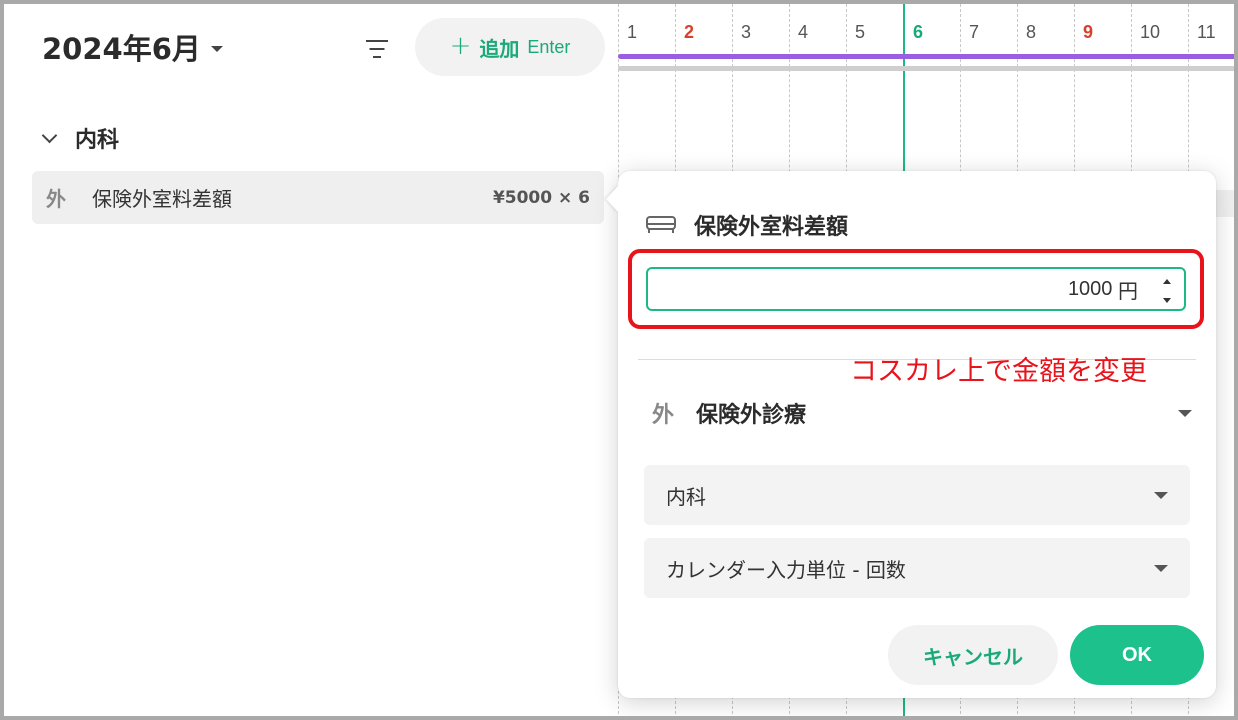 This screenshot has width=1238, height=720. I want to click on unit-select: カレンダー入力単位 - 回数, so click(917, 568).